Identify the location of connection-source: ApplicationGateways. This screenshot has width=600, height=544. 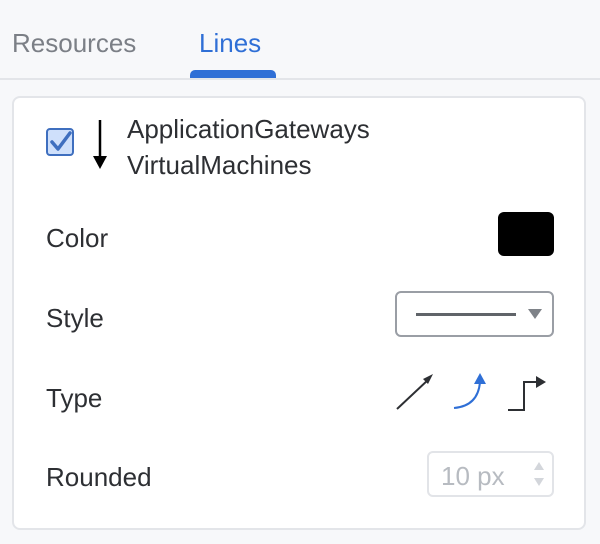
(248, 129).